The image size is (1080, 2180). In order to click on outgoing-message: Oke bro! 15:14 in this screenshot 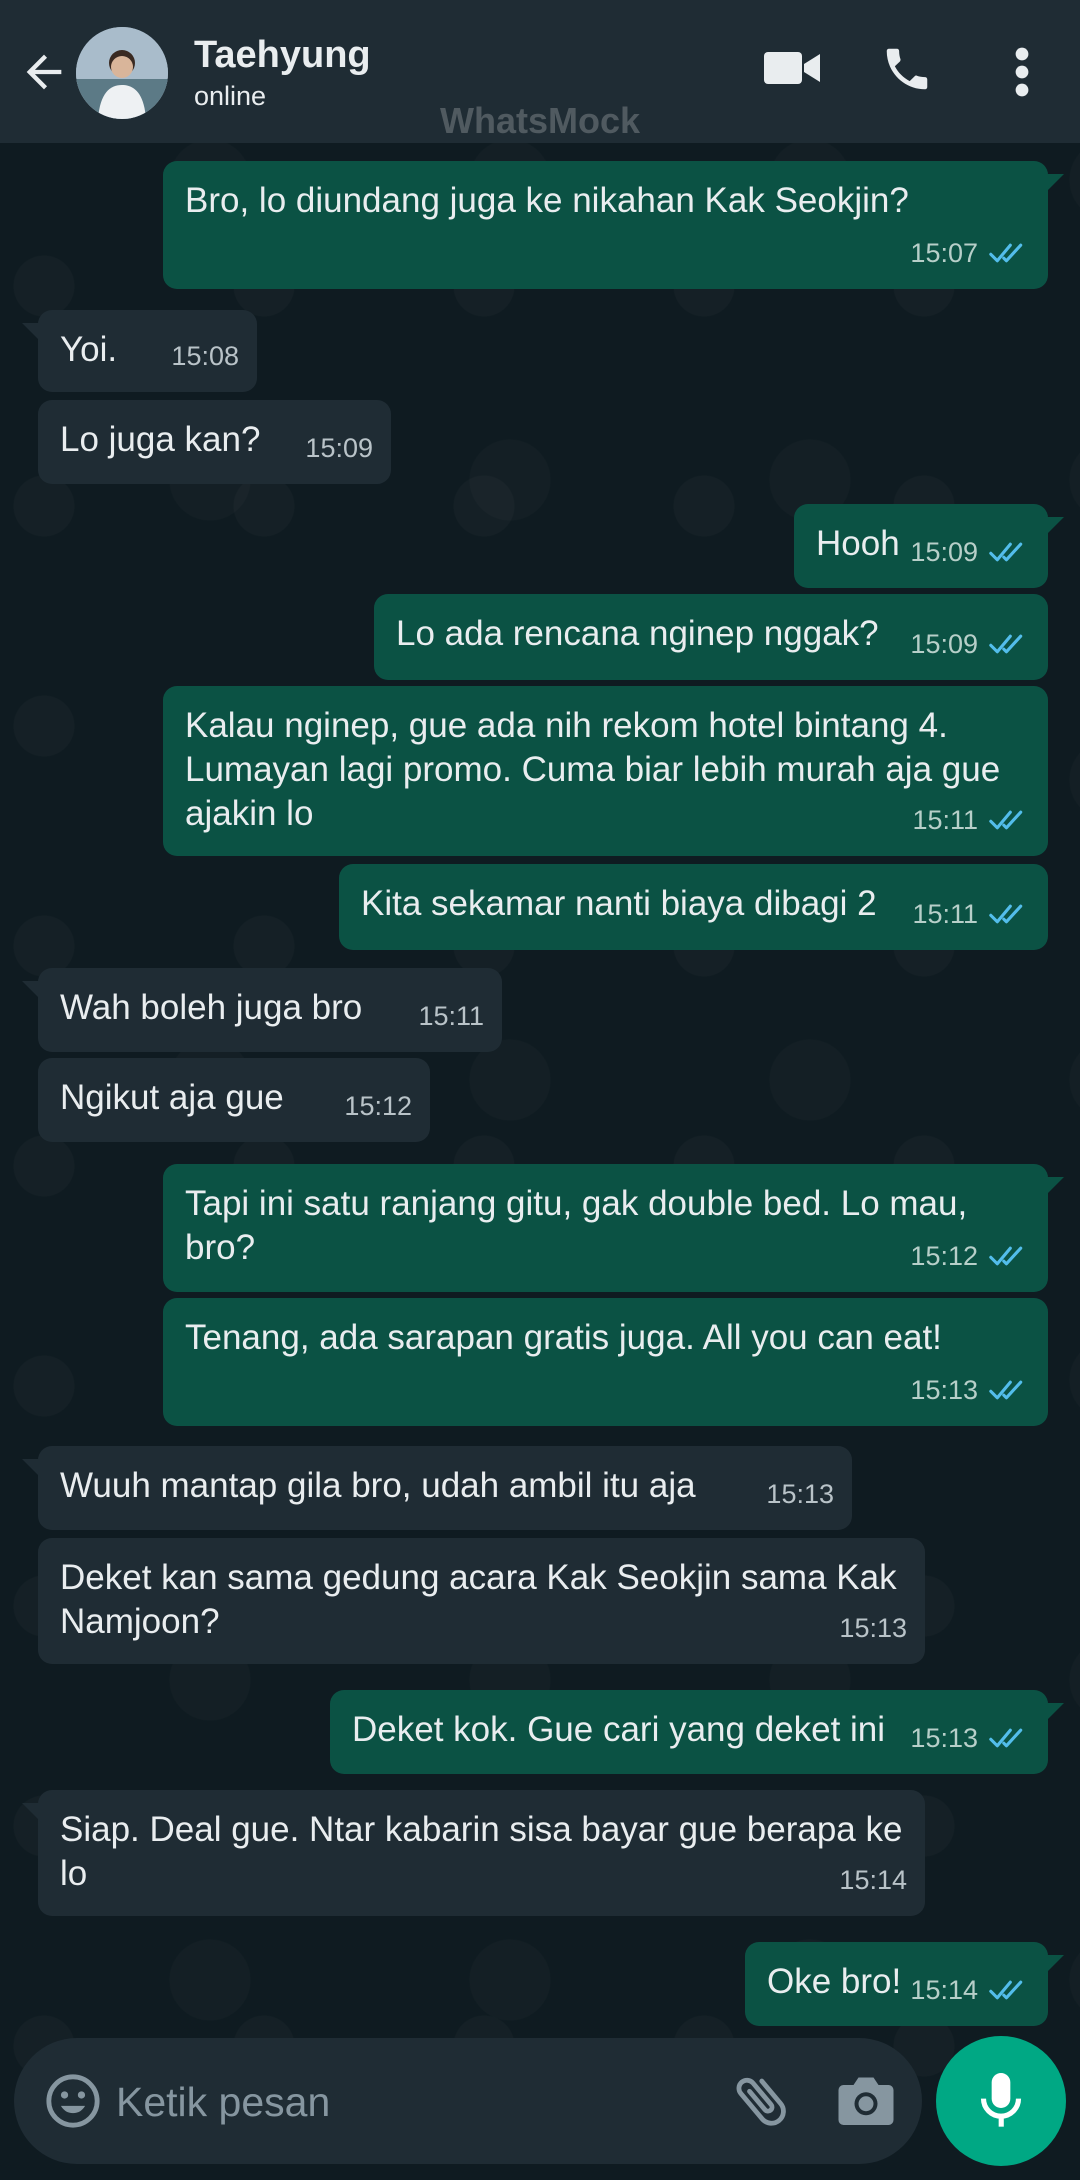, I will do `click(904, 1984)`.